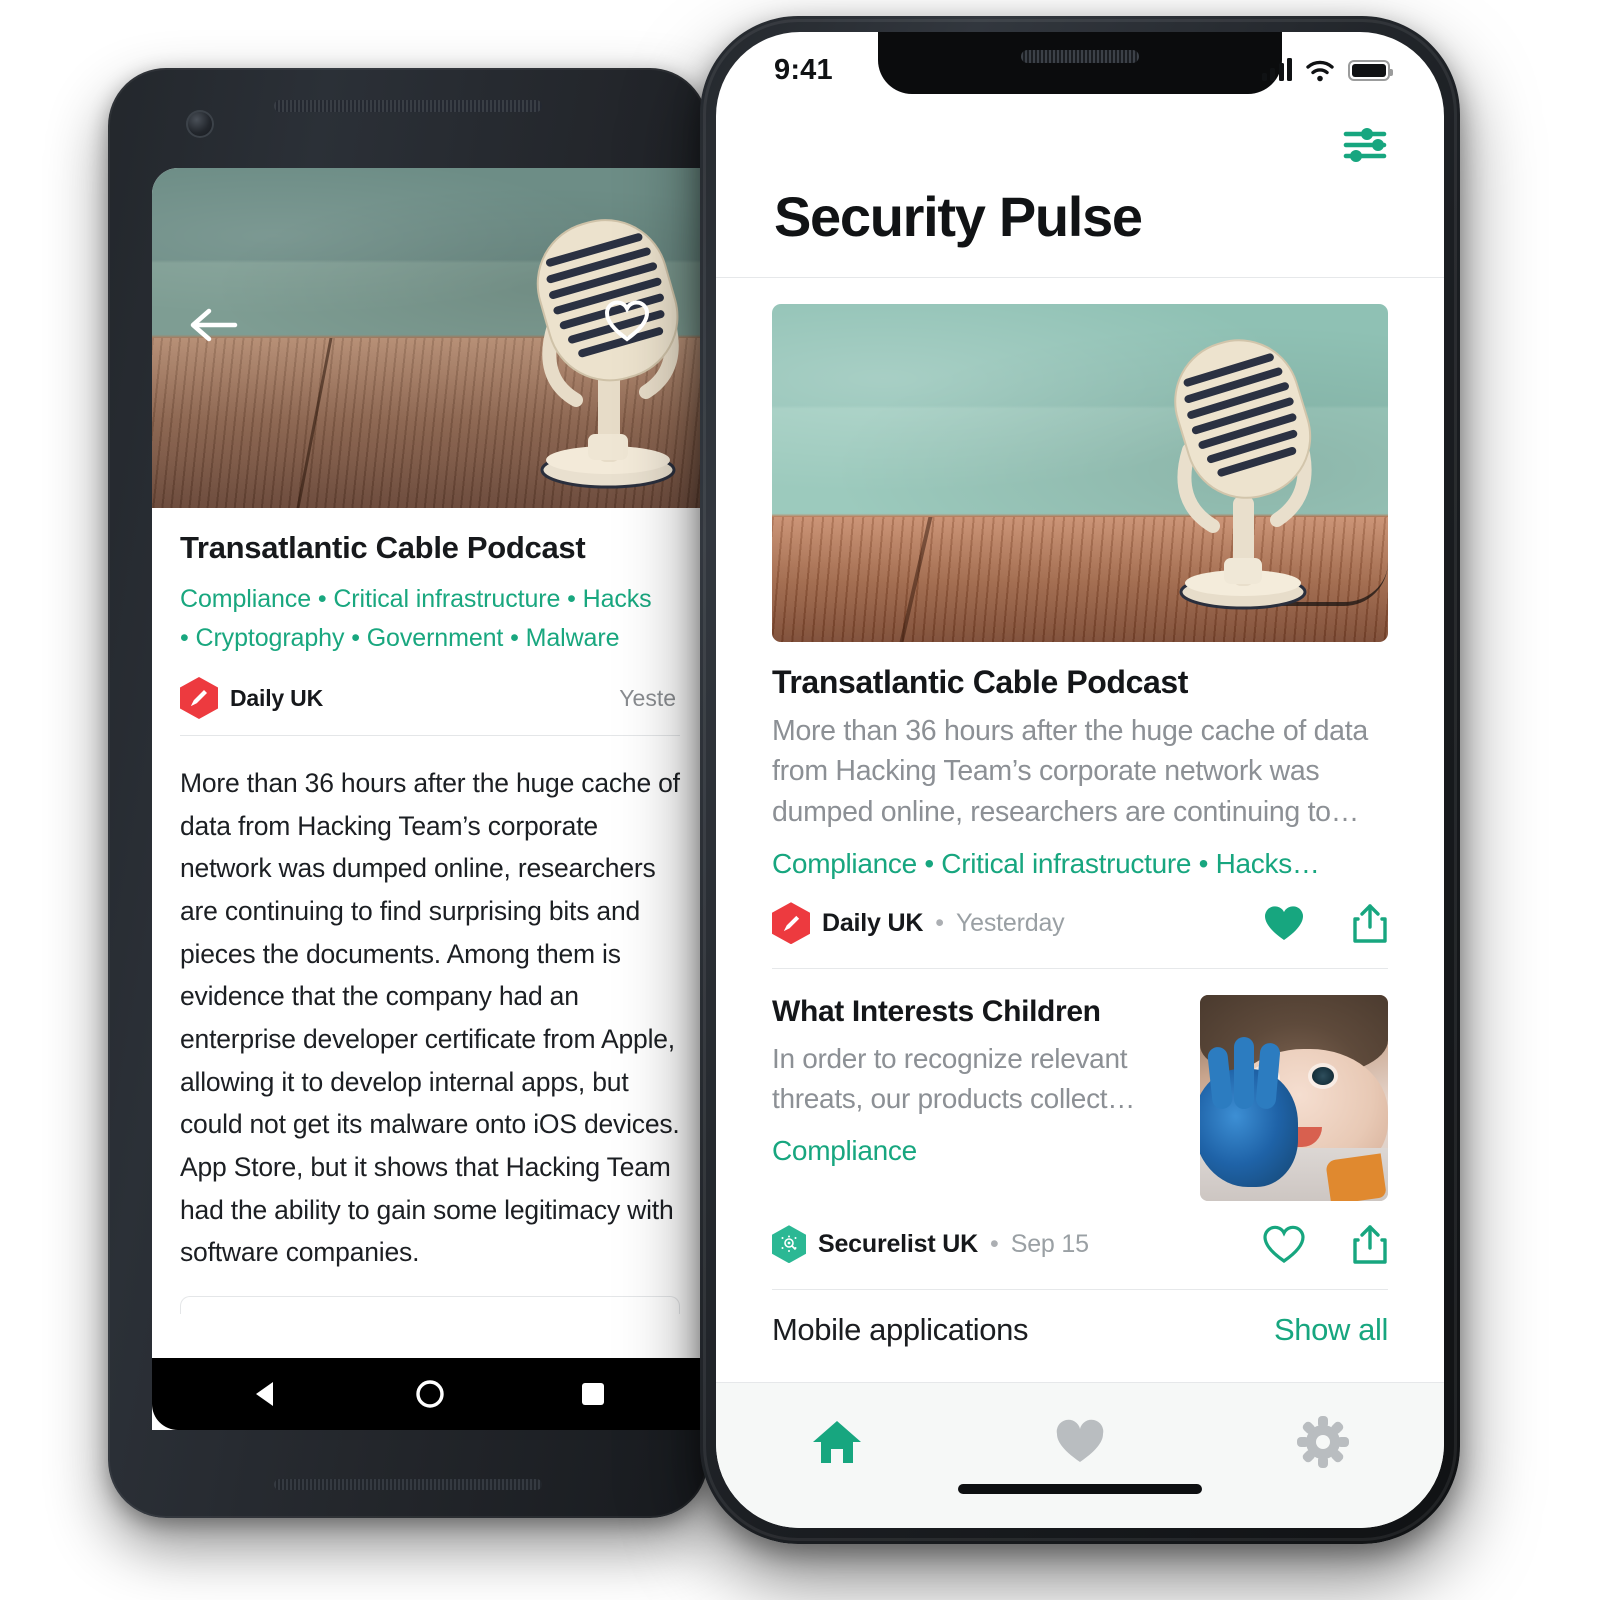  I want to click on securelist-hexagon-icon, so click(789, 1244).